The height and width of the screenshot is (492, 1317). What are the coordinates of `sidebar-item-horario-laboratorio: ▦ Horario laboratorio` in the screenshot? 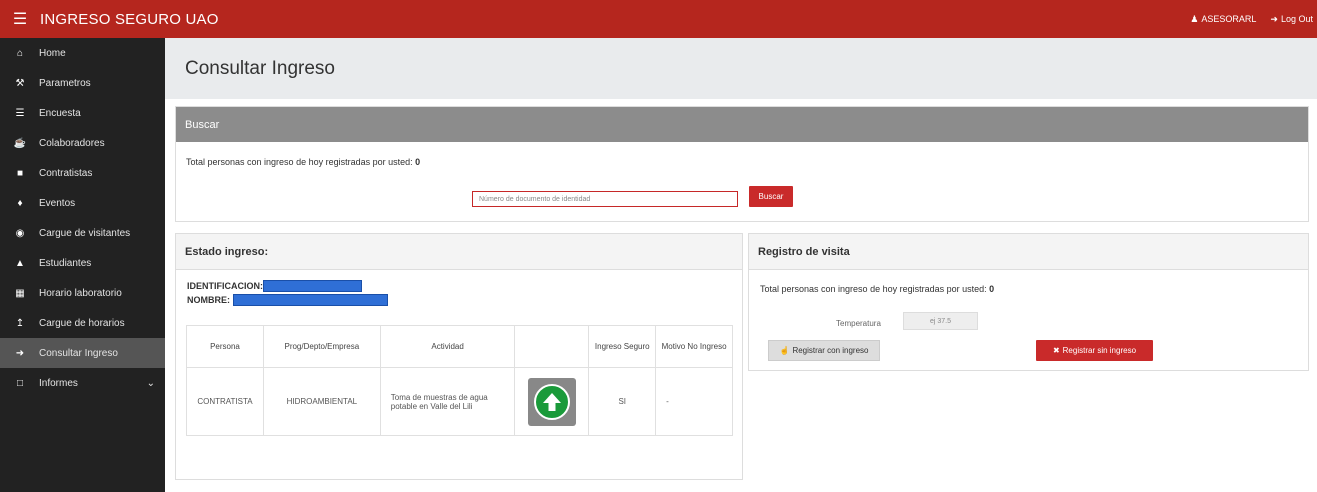 It's located at (82, 293).